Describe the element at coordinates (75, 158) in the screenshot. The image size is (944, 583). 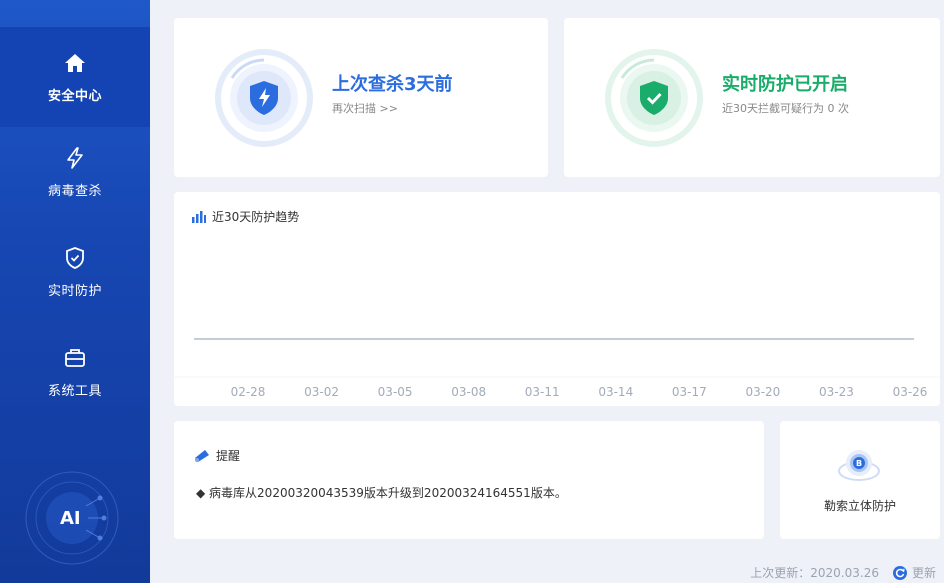
I see `lightning-icon` at that location.